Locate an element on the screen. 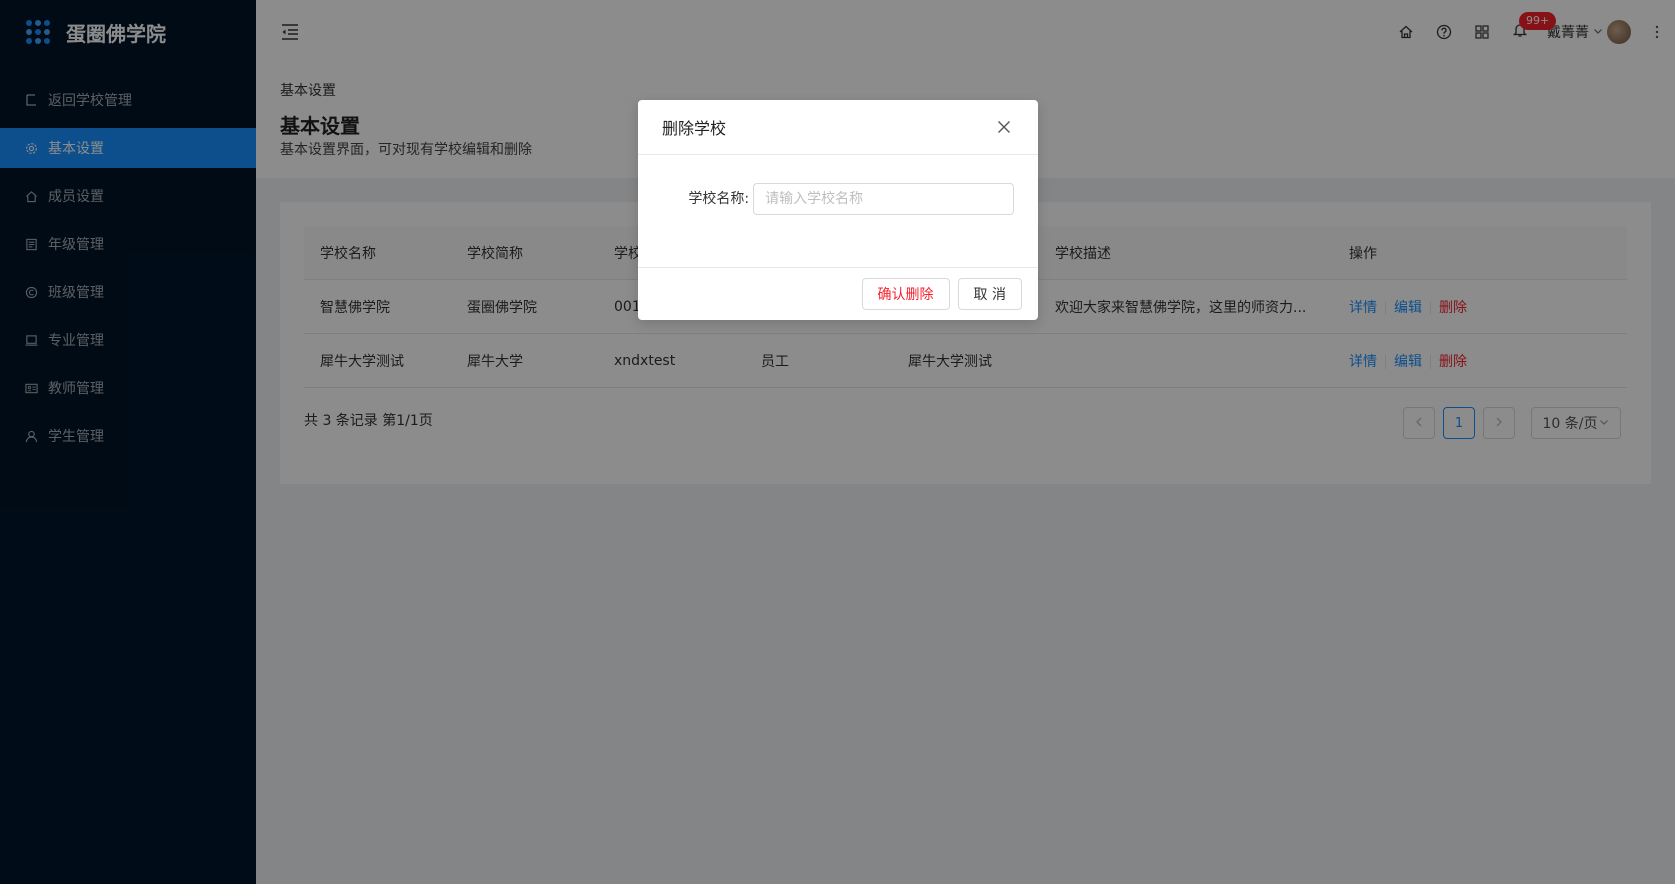 Image resolution: width=1675 pixels, height=884 pixels. close-icon is located at coordinates (1004, 127).